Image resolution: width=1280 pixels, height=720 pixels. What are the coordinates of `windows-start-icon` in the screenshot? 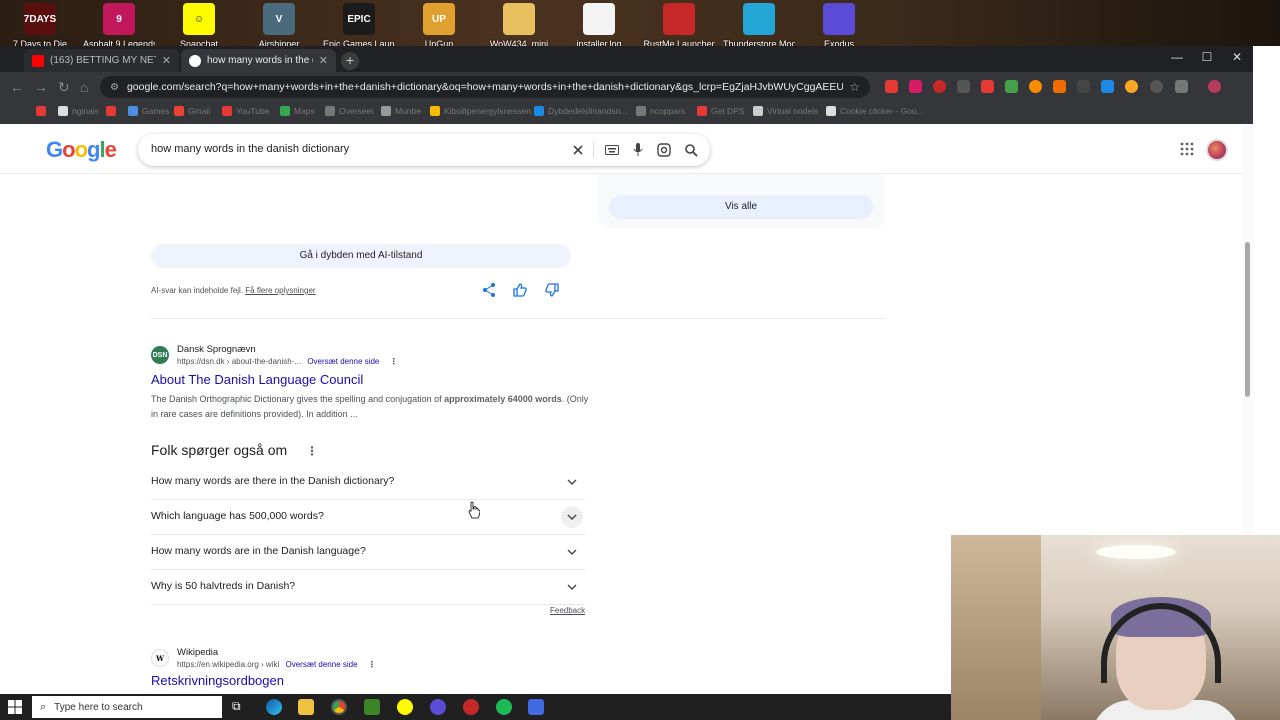 It's located at (15, 707).